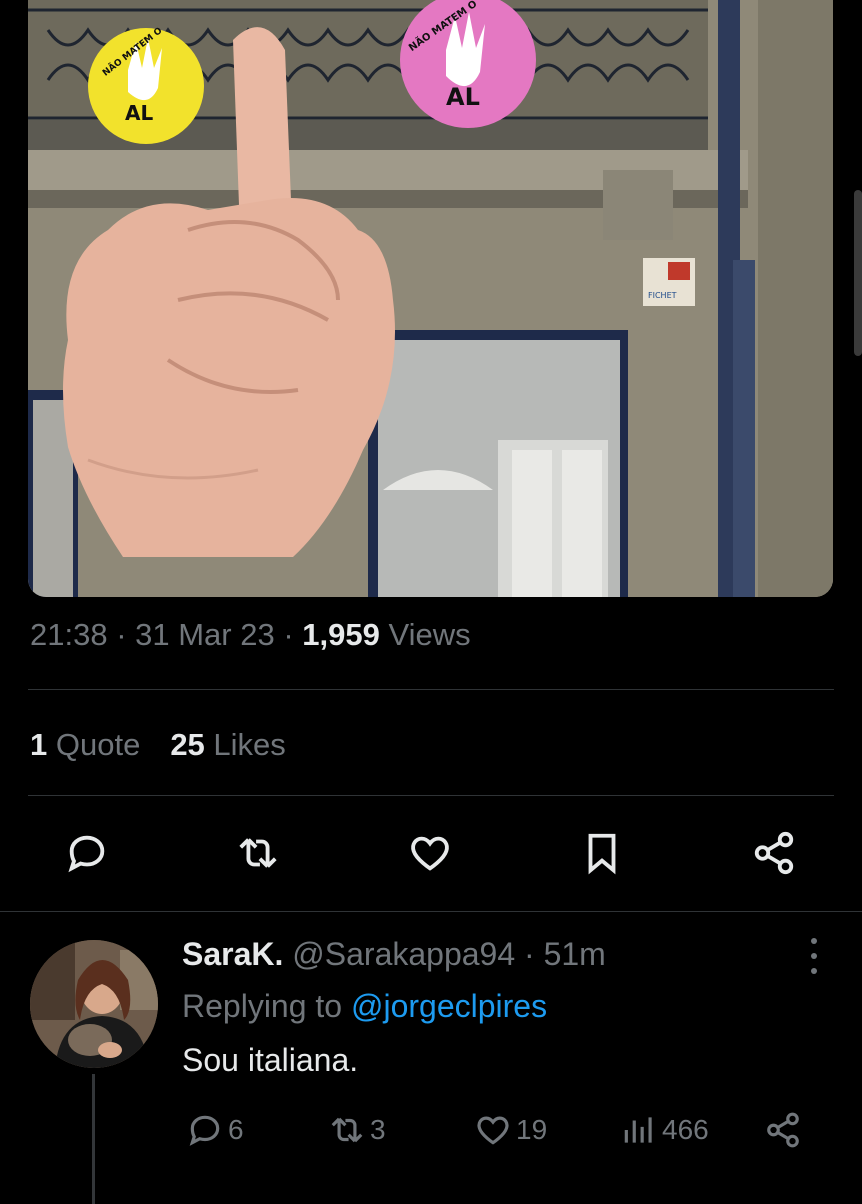 This screenshot has height=1204, width=862. Describe the element at coordinates (94, 744) in the screenshot. I see `quotes-label: Quote` at that location.